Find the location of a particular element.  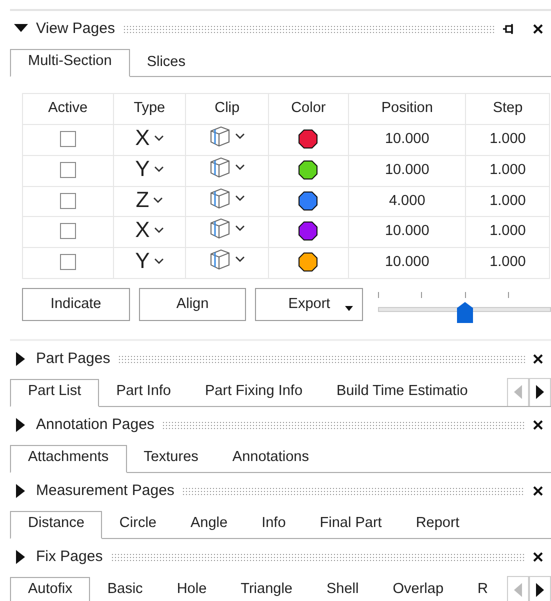

column-header: Type is located at coordinates (149, 109).